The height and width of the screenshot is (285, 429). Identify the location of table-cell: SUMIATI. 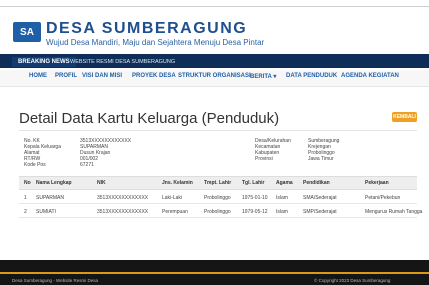
(46, 212).